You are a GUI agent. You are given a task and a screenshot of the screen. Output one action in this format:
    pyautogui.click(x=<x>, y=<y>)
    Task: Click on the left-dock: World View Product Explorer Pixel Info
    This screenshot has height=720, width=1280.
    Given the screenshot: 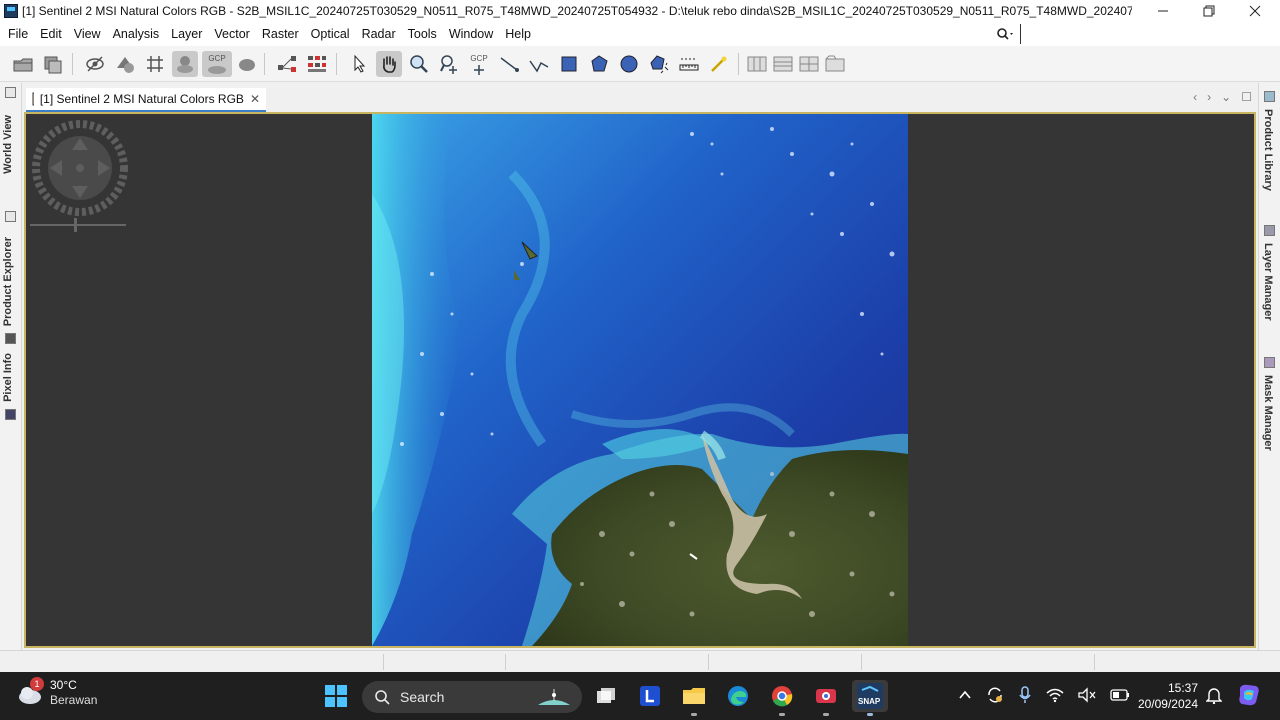 What is the action you would take?
    pyautogui.click(x=11, y=366)
    